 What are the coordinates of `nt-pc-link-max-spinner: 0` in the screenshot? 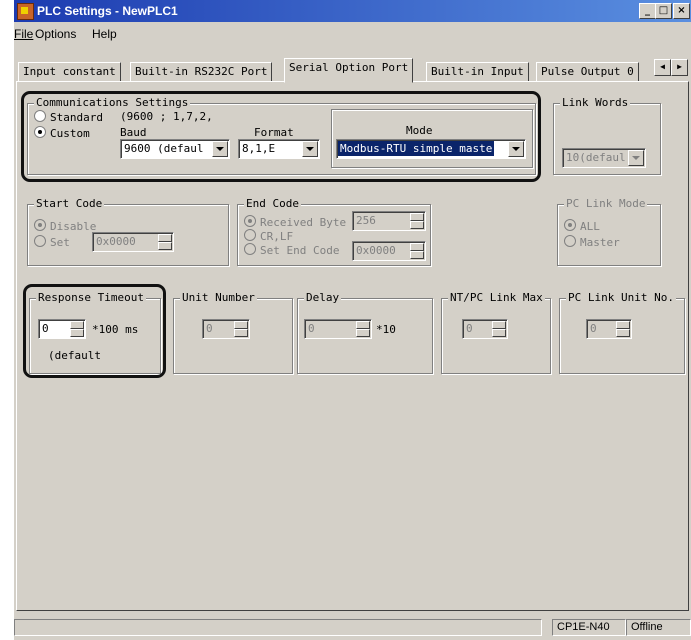 It's located at (485, 329).